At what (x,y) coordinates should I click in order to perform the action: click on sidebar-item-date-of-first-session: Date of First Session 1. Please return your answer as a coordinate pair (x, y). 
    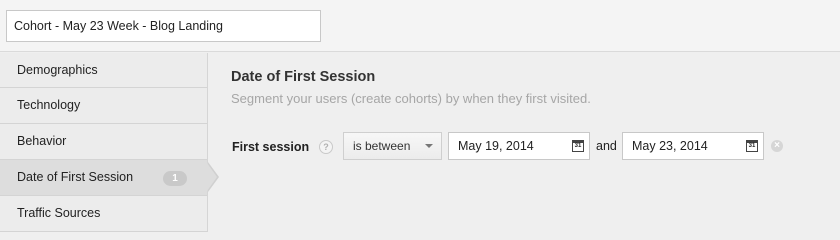
    Looking at the image, I should click on (103, 178).